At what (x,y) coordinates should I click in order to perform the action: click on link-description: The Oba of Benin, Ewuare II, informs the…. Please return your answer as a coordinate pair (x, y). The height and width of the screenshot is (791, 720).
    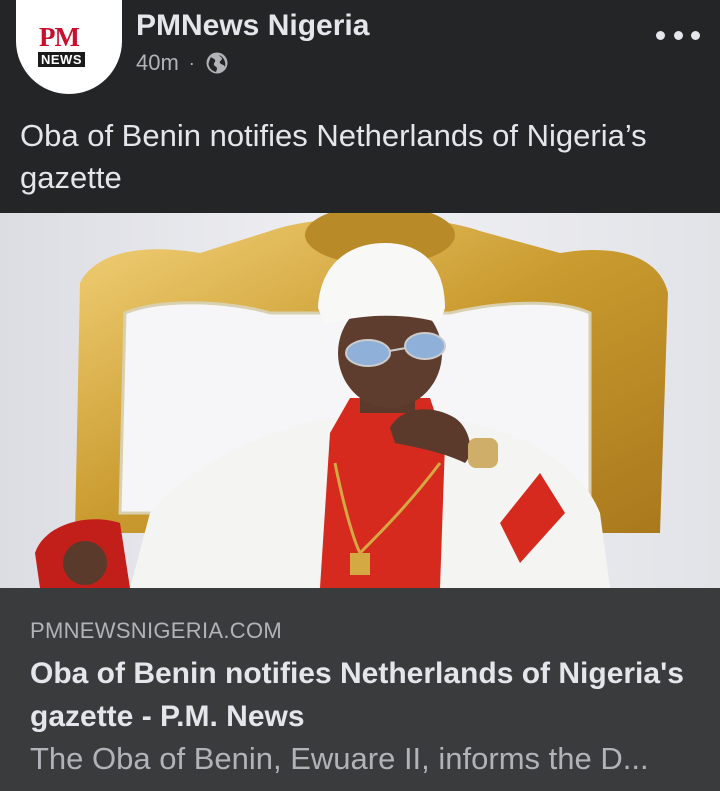
    Looking at the image, I should click on (339, 758).